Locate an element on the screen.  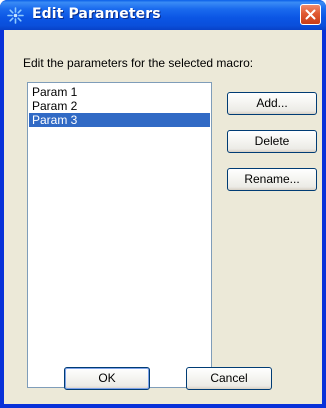
delete-button: Delete is located at coordinates (272, 141).